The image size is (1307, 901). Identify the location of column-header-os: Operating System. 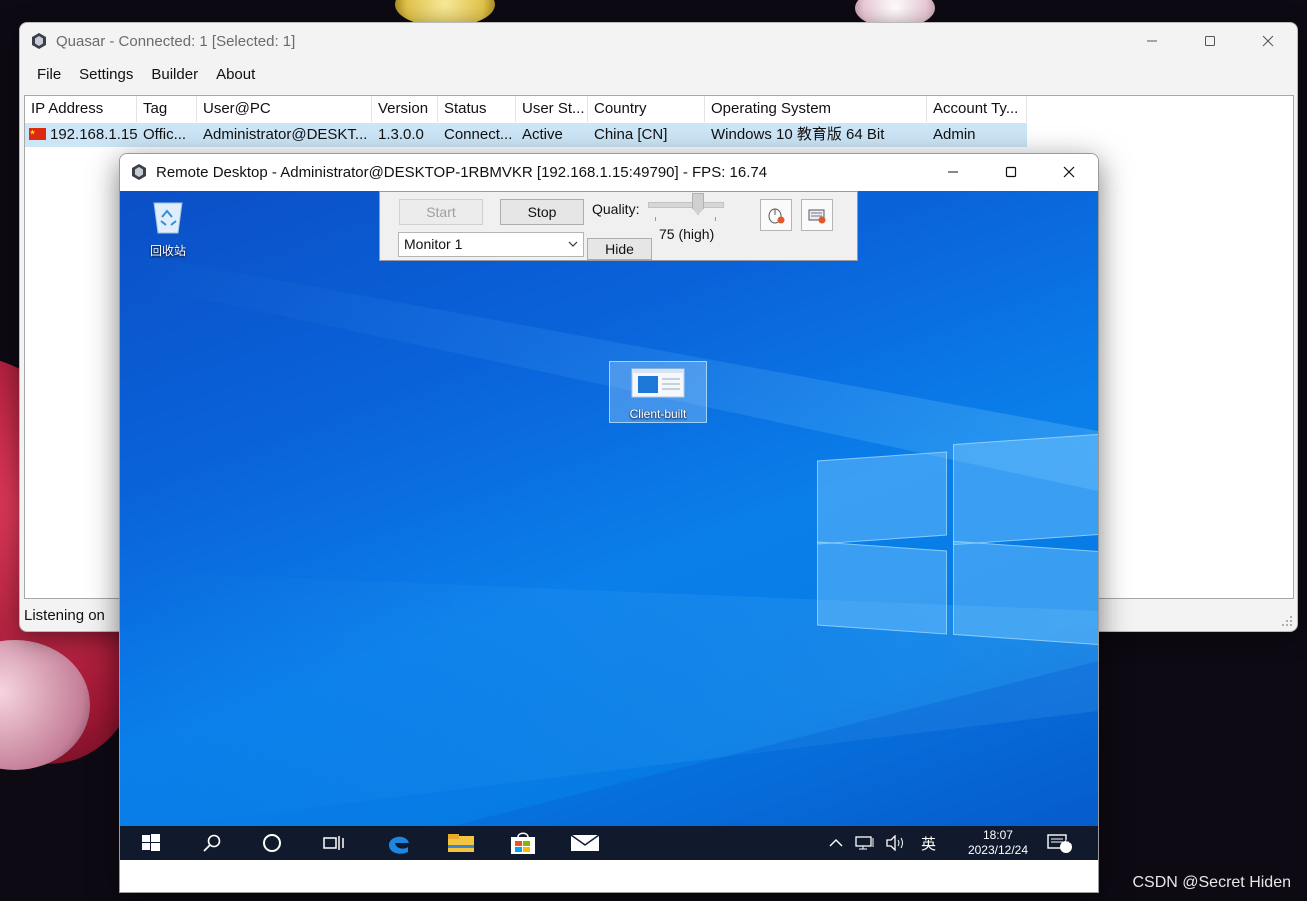
(816, 109).